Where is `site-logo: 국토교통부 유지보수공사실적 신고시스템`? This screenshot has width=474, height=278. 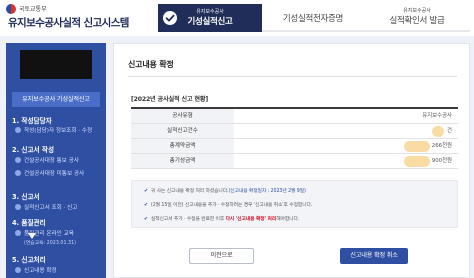
site-logo: 국토교통부 유지보수공사실적 신고시스템 is located at coordinates (67, 18).